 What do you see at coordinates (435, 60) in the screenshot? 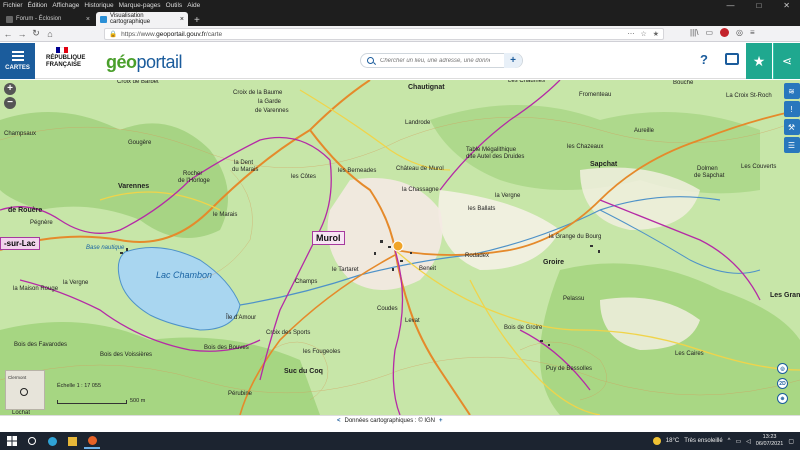
I see `search-input` at bounding box center [435, 60].